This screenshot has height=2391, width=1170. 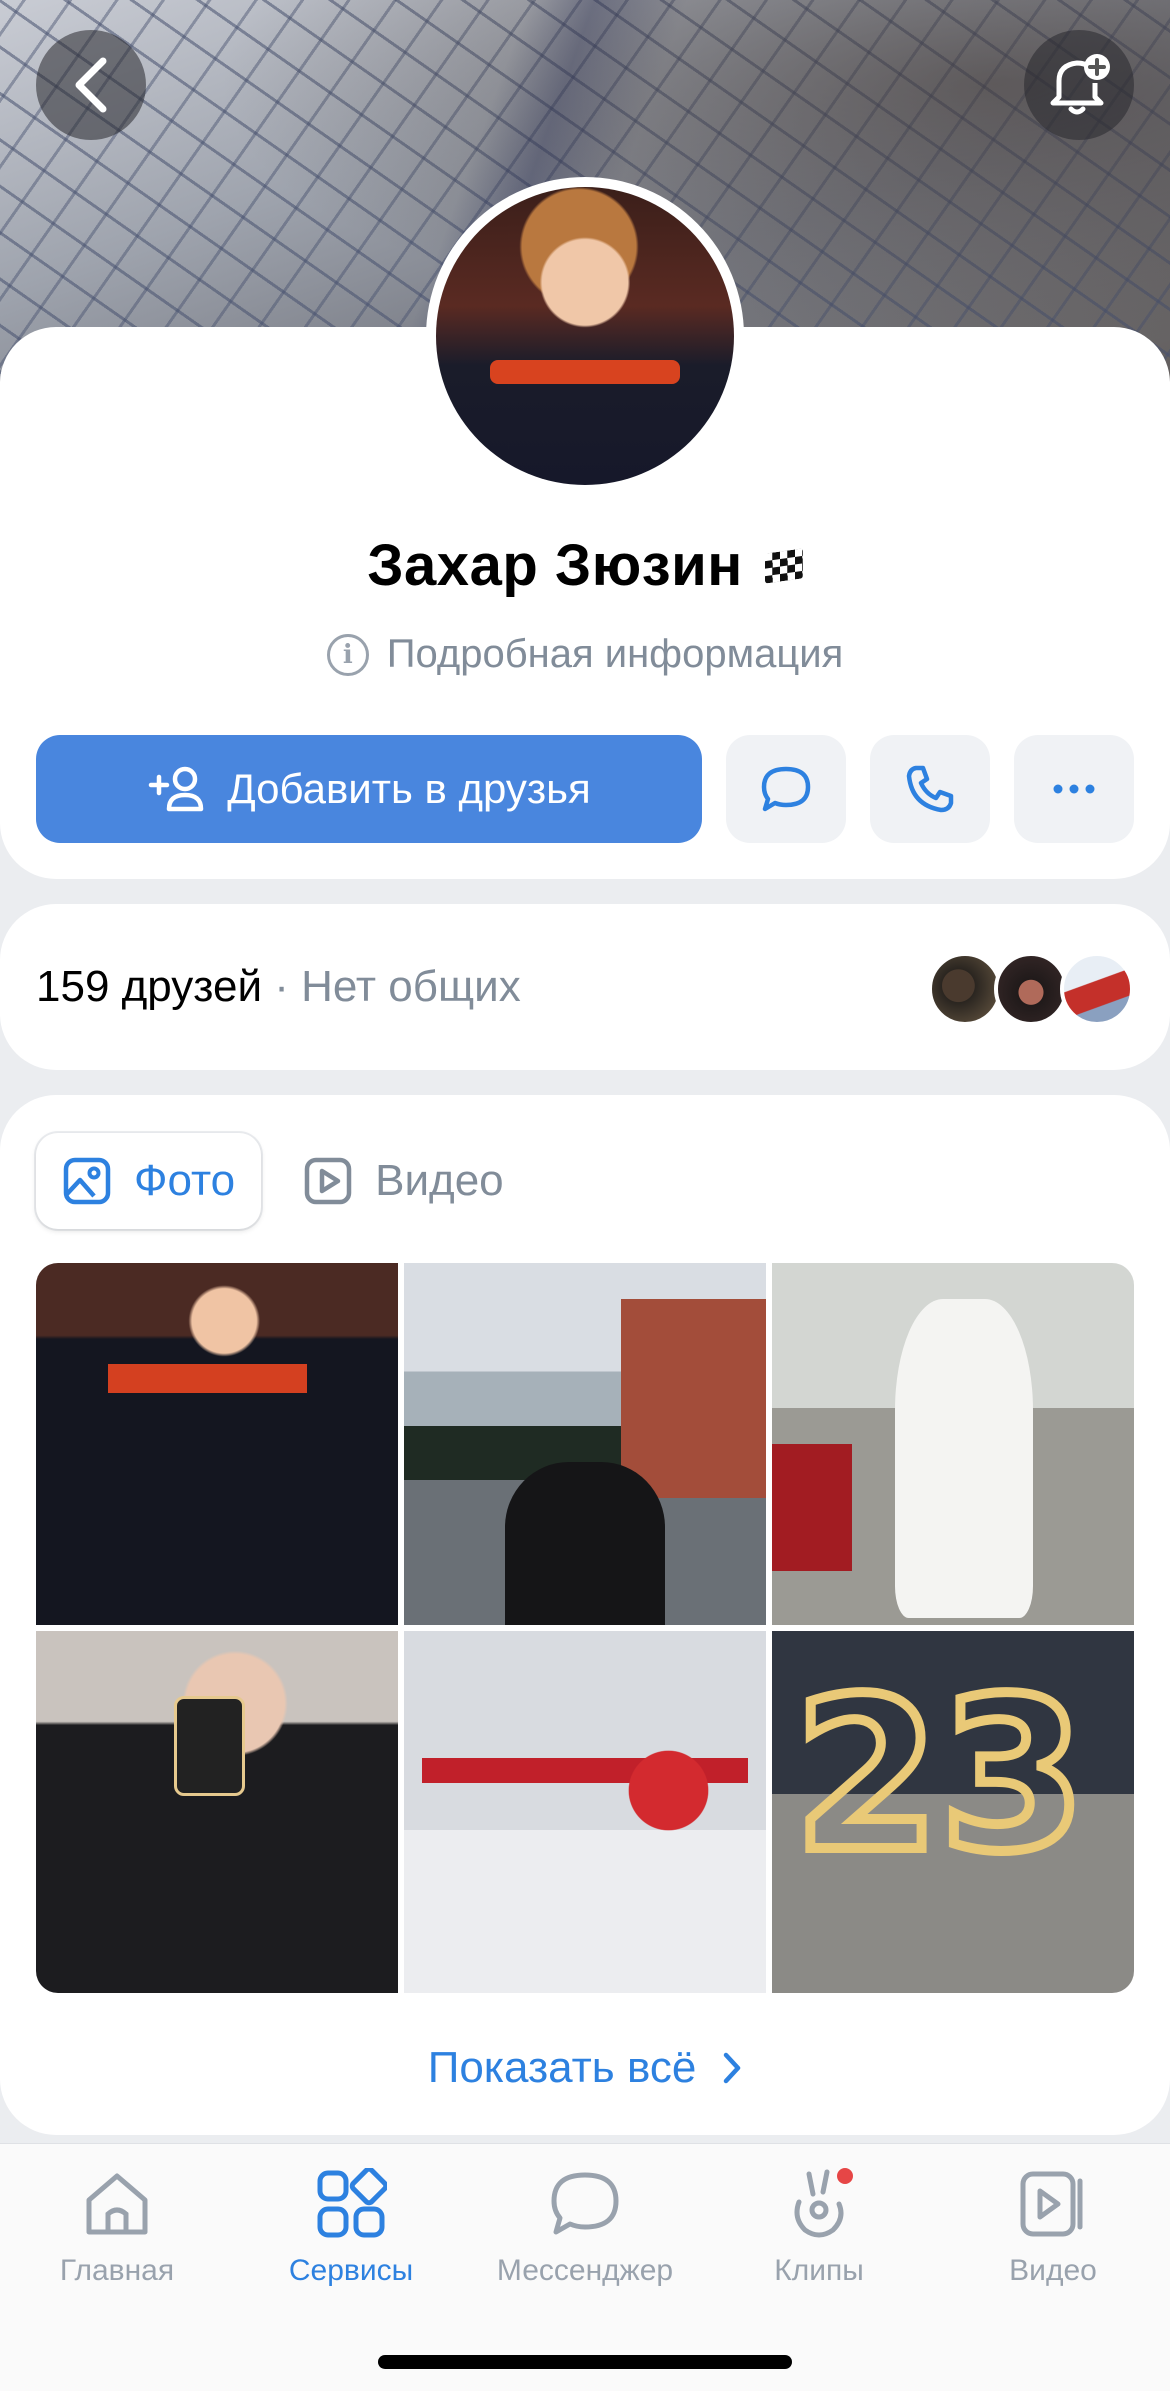 What do you see at coordinates (439, 1180) in the screenshot?
I see `tab-videos-label: Видео` at bounding box center [439, 1180].